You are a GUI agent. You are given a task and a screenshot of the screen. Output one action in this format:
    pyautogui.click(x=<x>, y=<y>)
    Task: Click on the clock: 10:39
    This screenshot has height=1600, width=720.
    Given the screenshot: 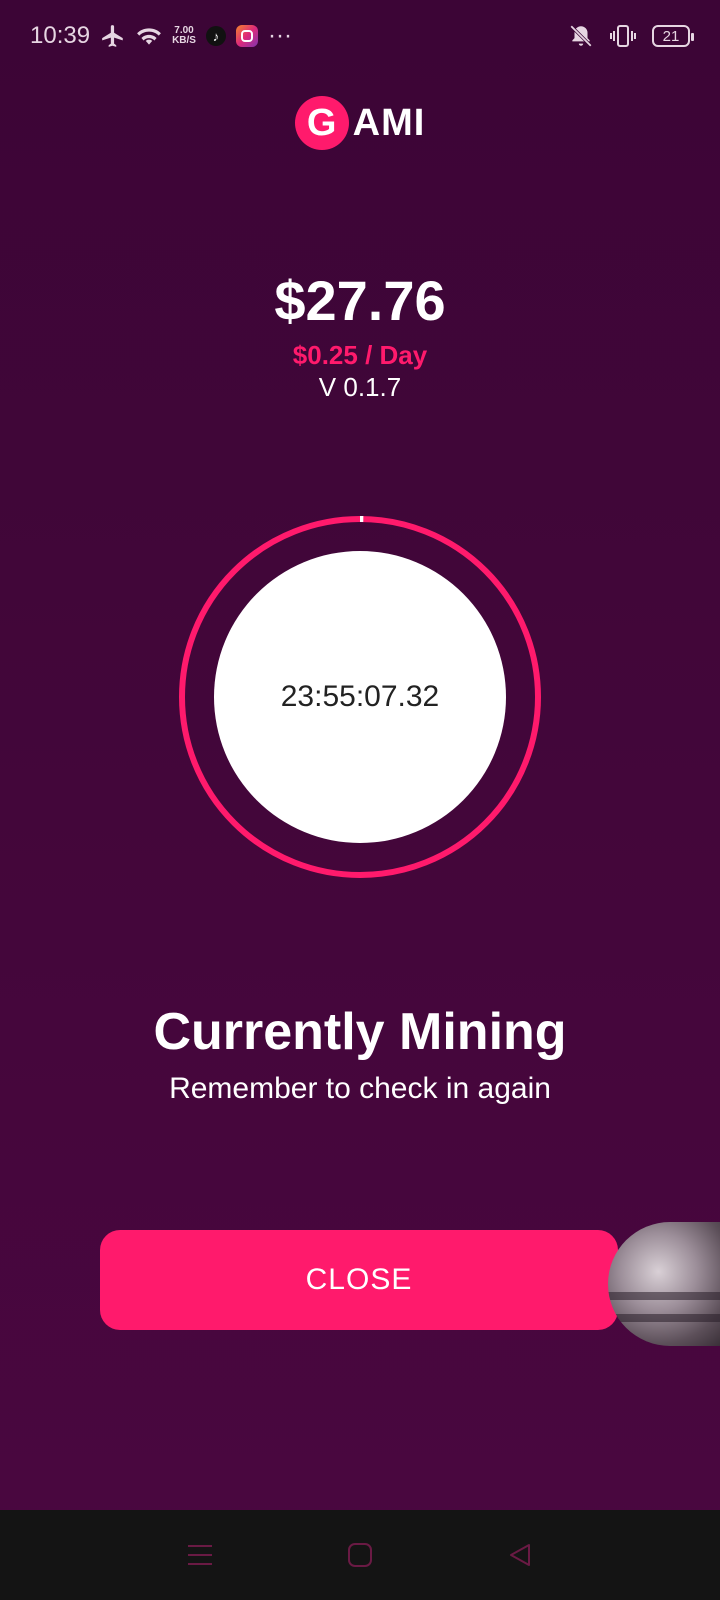 What is the action you would take?
    pyautogui.click(x=60, y=35)
    